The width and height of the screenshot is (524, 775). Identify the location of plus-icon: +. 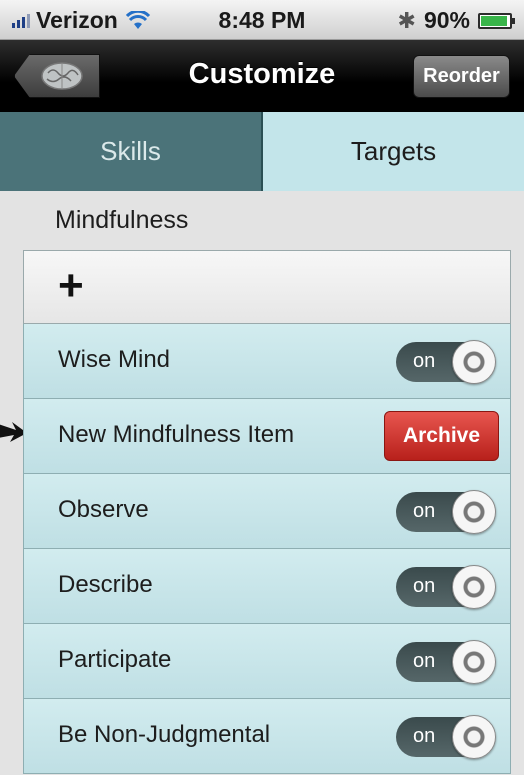
(71, 285).